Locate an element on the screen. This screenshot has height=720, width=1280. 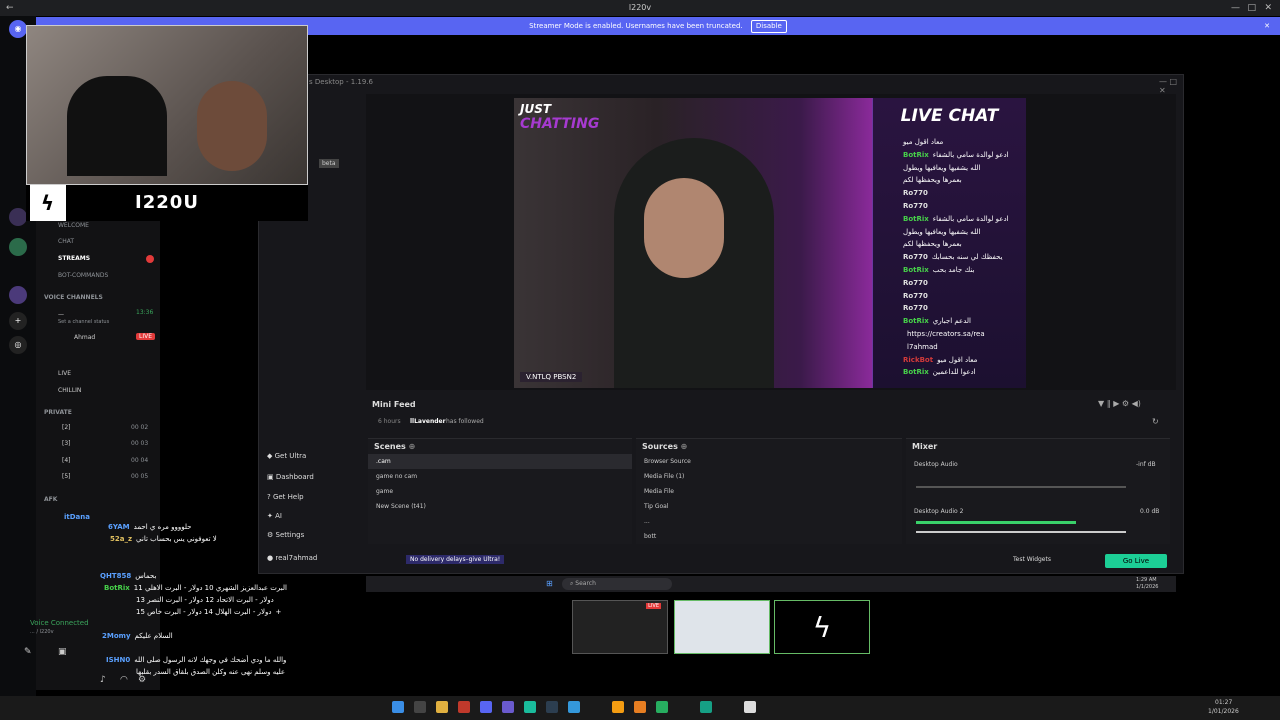
microphone-icon: ♪ is located at coordinates (103, 680).